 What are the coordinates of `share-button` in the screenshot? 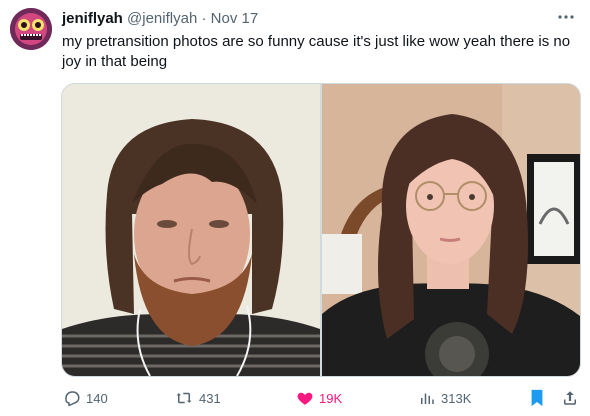 It's located at (570, 398).